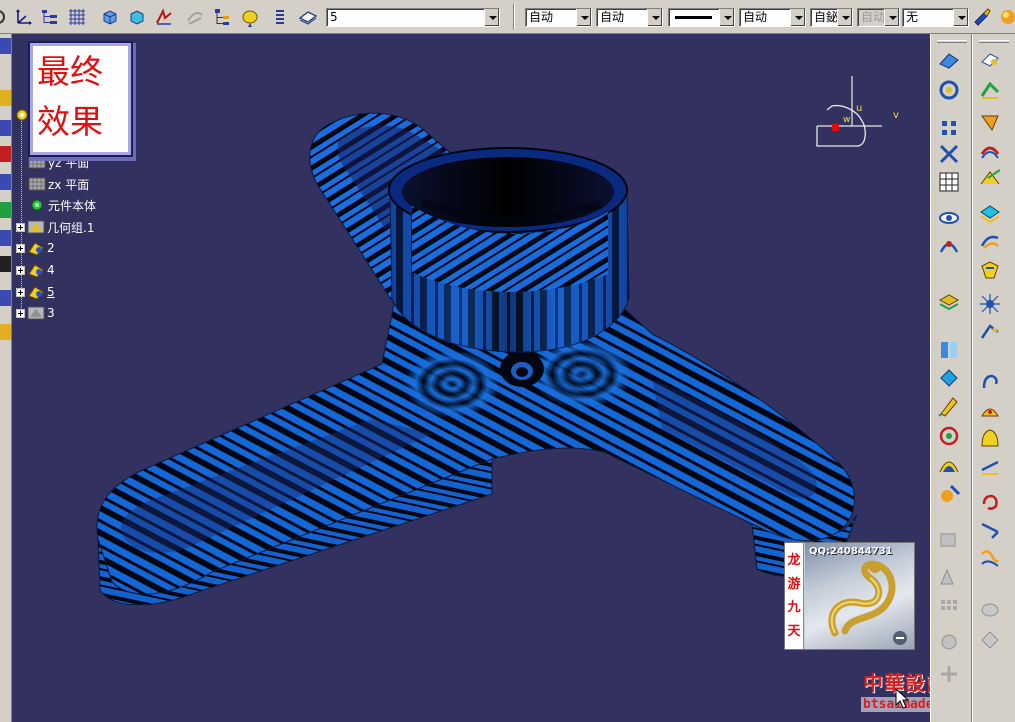 This screenshot has height=722, width=1015. Describe the element at coordinates (110, 17) in the screenshot. I see `cube-view-icon` at that location.